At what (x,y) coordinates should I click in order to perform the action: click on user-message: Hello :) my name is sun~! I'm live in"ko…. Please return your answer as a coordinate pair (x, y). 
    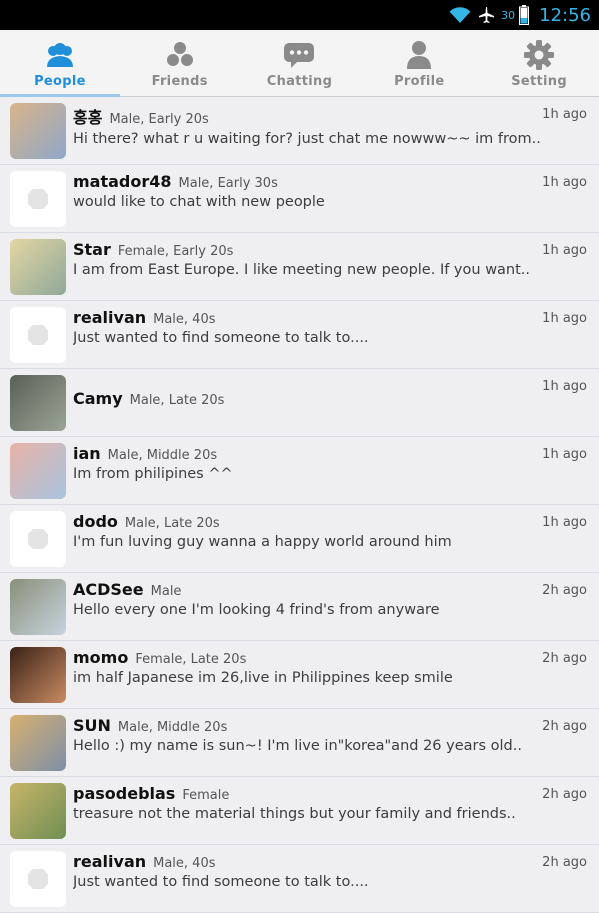
    Looking at the image, I should click on (297, 746).